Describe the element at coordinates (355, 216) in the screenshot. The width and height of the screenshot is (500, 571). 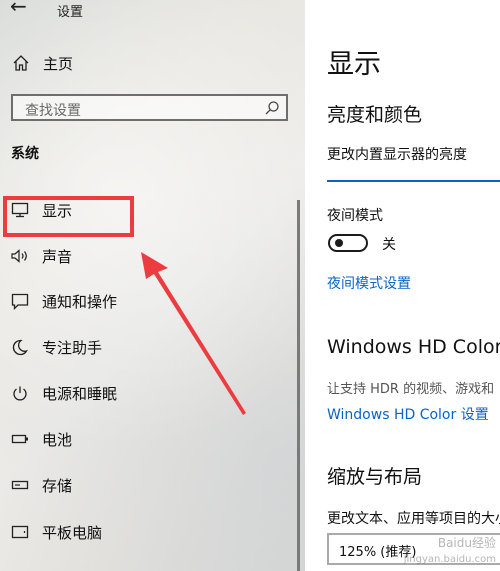
I see `night-mode-label: 夜间模式` at that location.